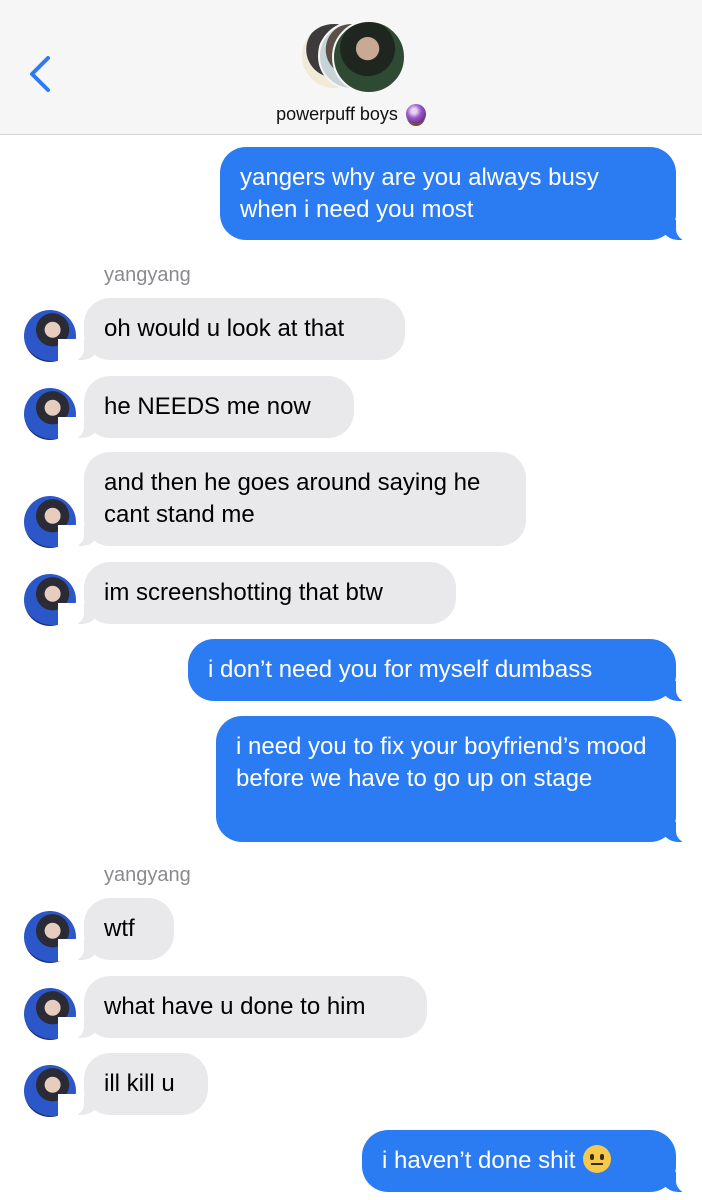  I want to click on group-avatar-stack, so click(353, 57).